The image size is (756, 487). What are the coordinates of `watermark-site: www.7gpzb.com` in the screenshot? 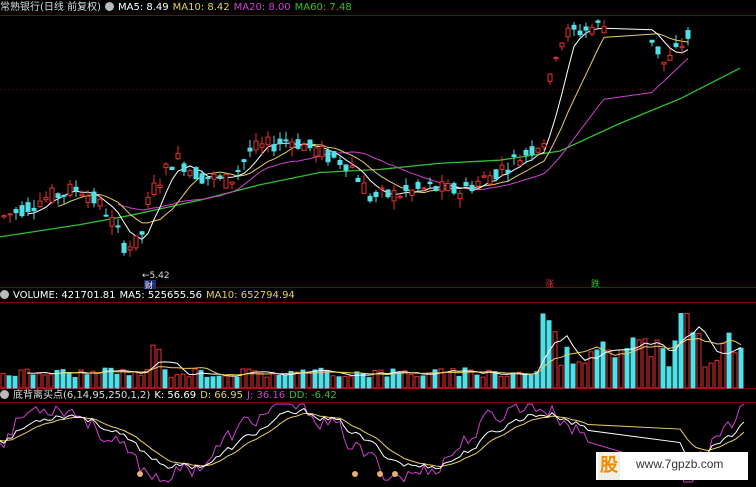 It's located at (680, 464).